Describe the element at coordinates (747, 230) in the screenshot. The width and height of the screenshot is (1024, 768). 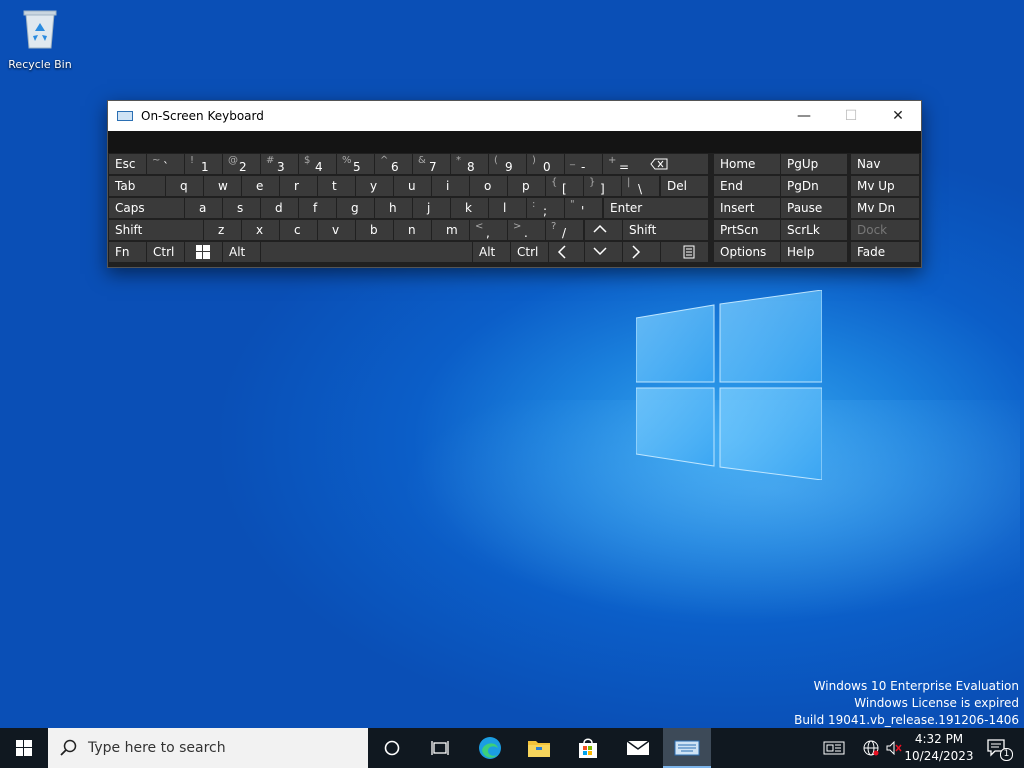
I see `key-prtscn: PrtScn` at that location.